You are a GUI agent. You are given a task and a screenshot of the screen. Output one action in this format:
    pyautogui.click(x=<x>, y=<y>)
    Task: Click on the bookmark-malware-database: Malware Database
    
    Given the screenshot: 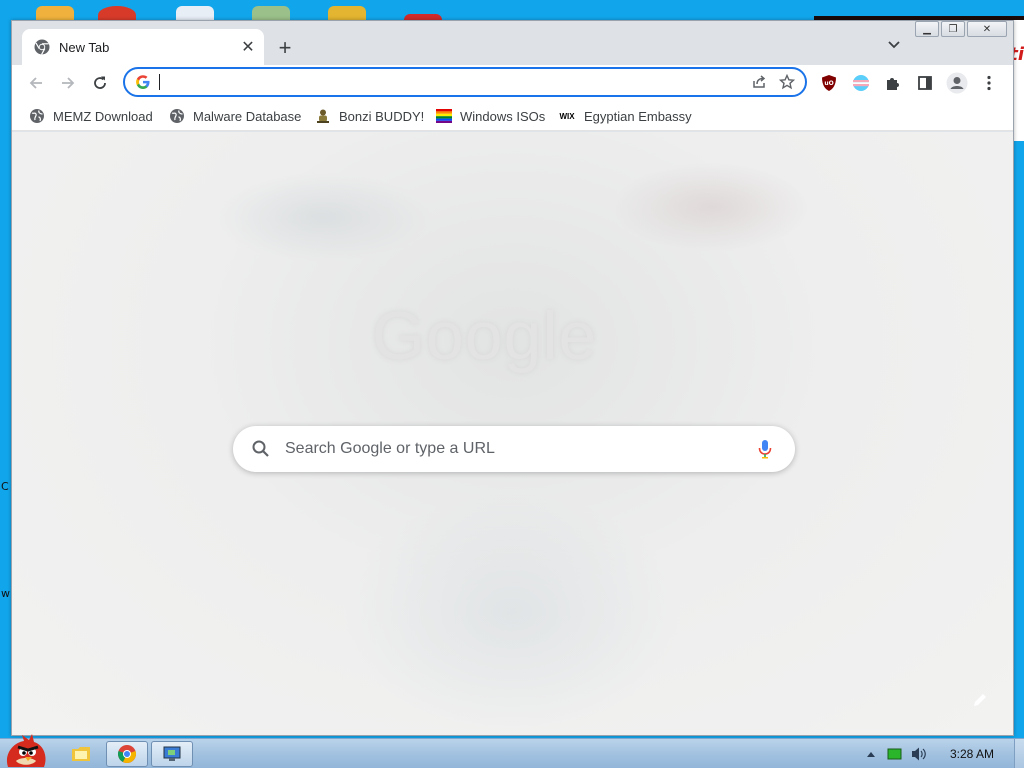 What is the action you would take?
    pyautogui.click(x=235, y=116)
    